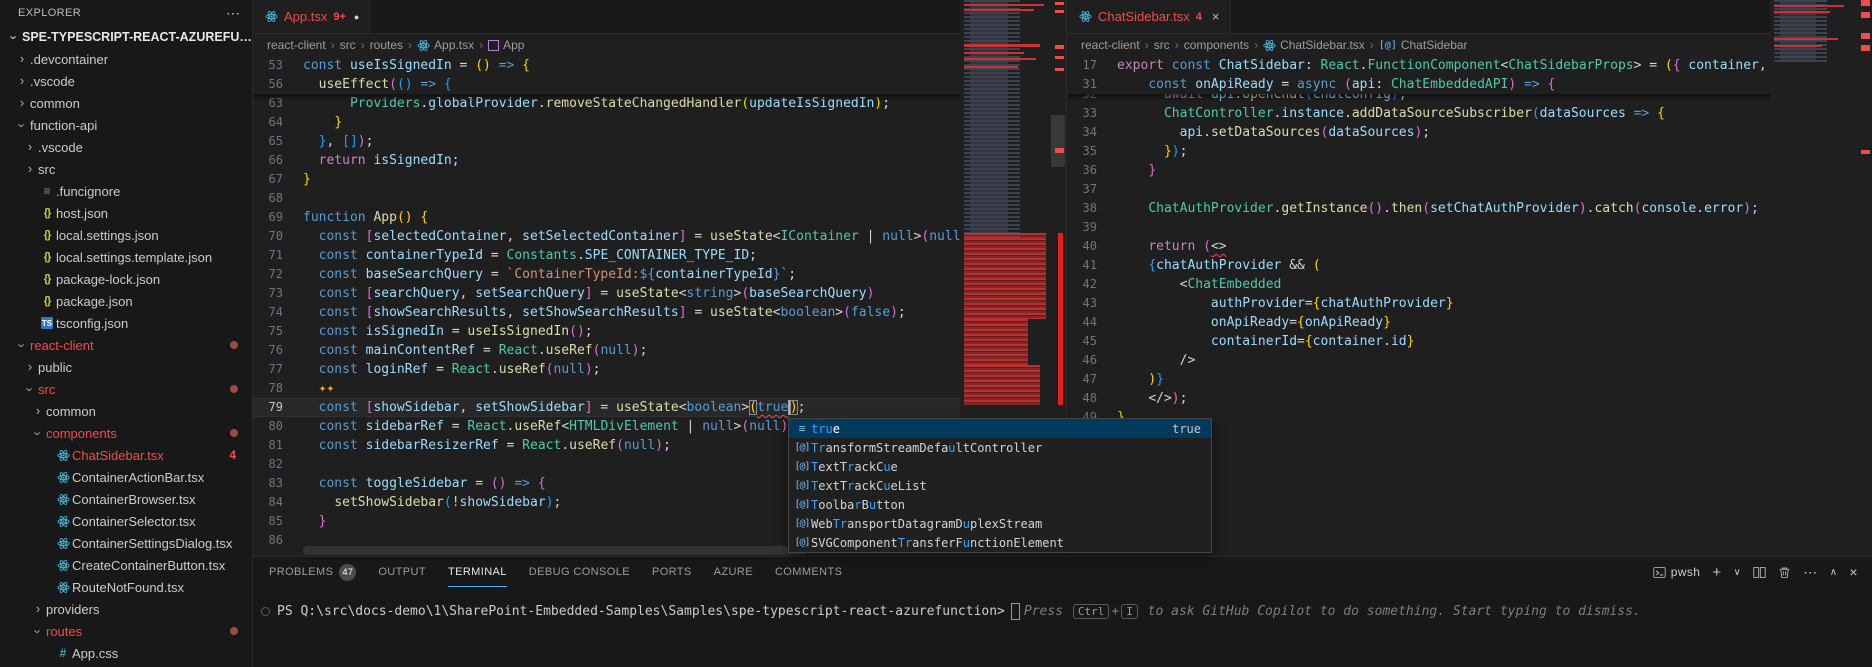  Describe the element at coordinates (477, 572) in the screenshot. I see `panel-tab-terminal: TERMINAL` at that location.